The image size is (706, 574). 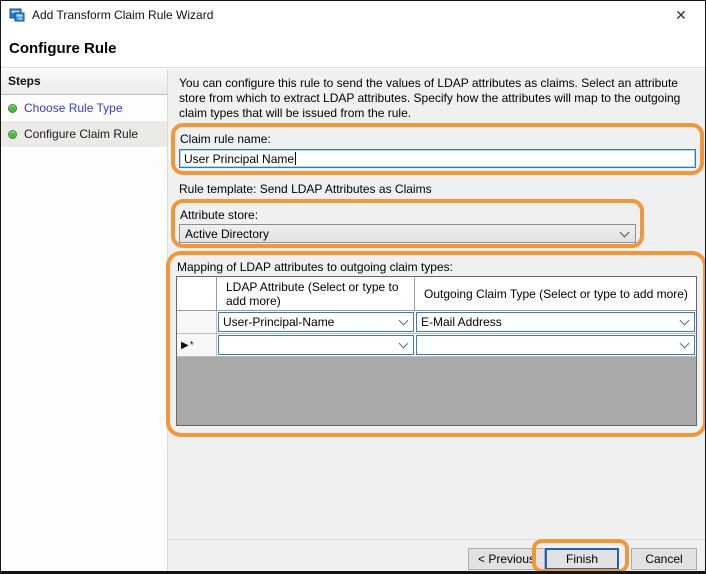 I want to click on steps-header: Steps, so click(x=84, y=82).